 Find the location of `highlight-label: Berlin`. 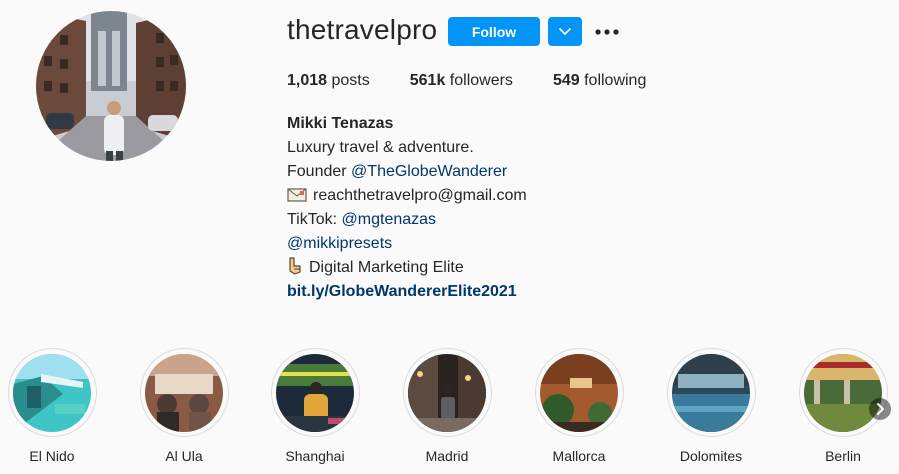

highlight-label: Berlin is located at coordinates (843, 456).